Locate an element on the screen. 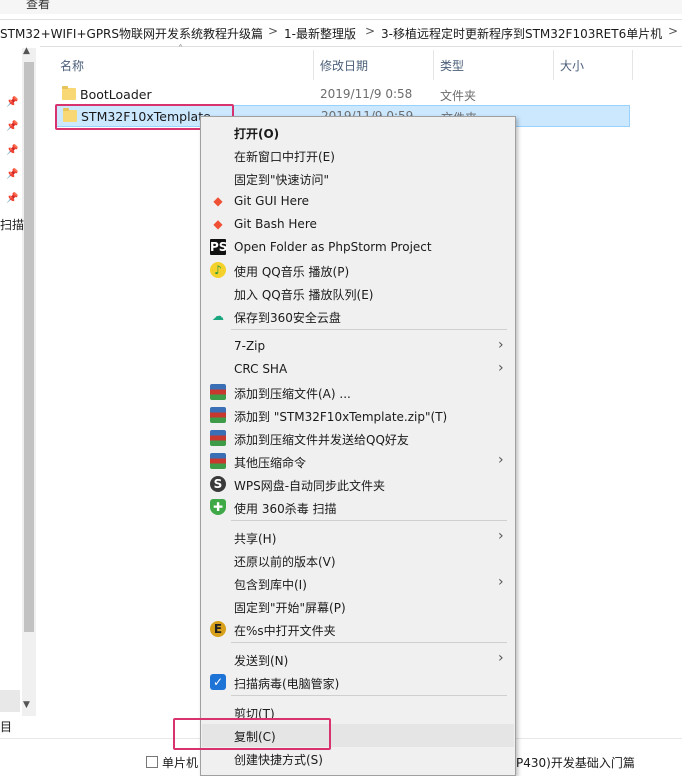  menu-item-label: 加入 QQ音乐 播放队列(E) is located at coordinates (304, 295).